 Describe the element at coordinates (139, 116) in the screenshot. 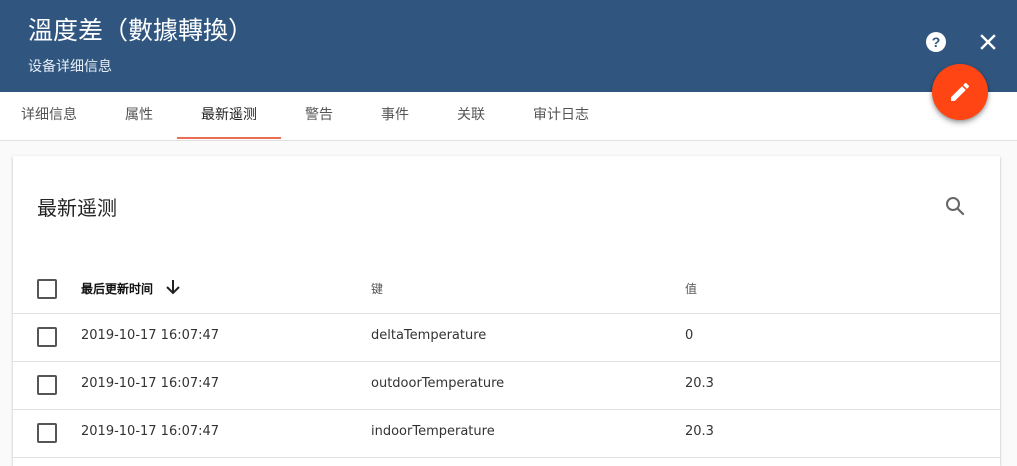

I see `tab-attributes: 属性` at that location.